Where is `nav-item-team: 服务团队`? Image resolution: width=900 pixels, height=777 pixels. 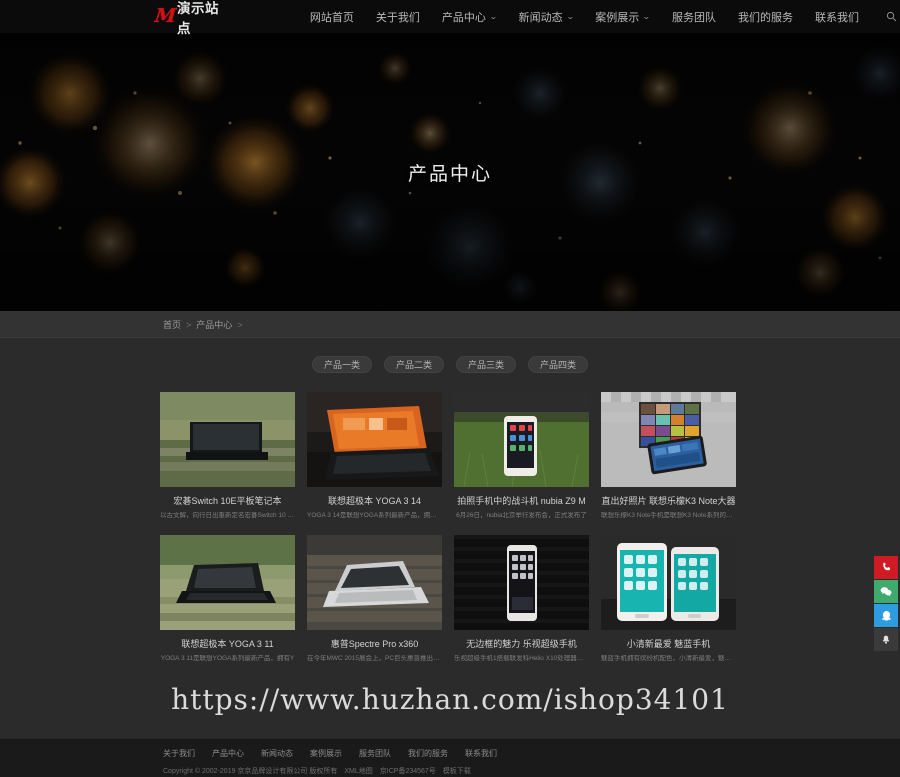 nav-item-team: 服务团队 is located at coordinates (694, 16).